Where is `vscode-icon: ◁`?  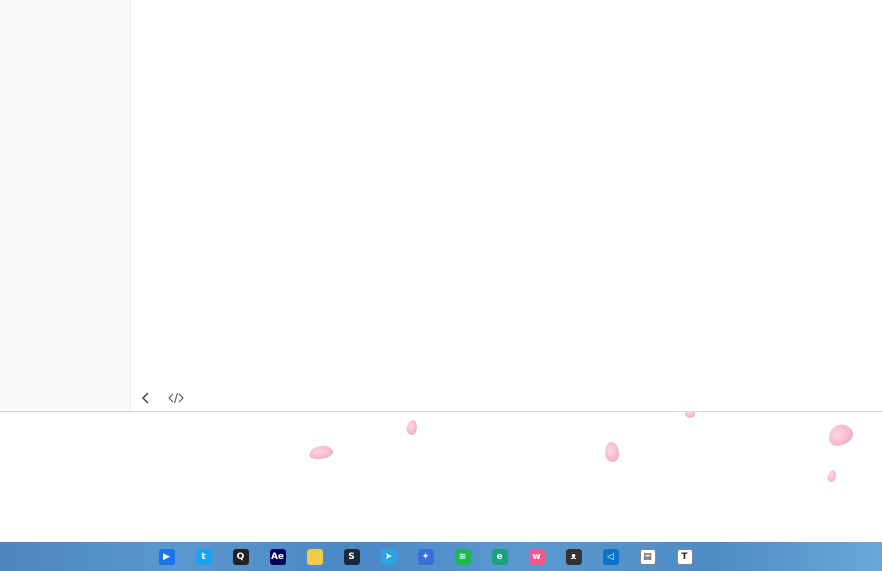 vscode-icon: ◁ is located at coordinates (610, 556).